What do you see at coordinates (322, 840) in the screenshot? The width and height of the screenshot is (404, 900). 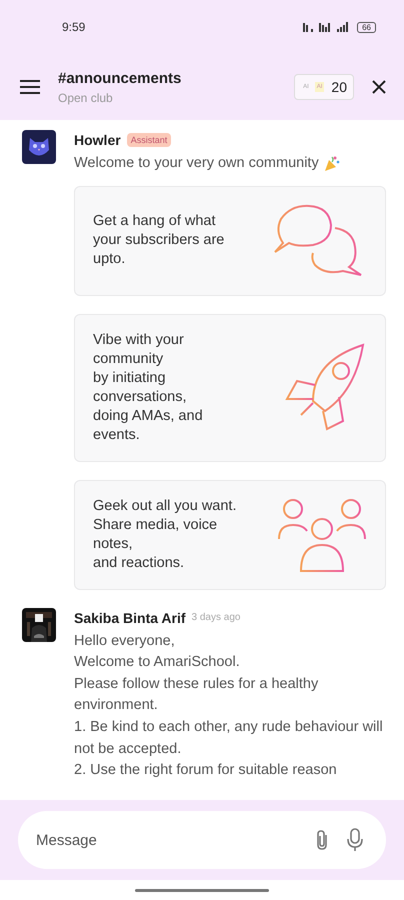 I see `paperclip-icon` at bounding box center [322, 840].